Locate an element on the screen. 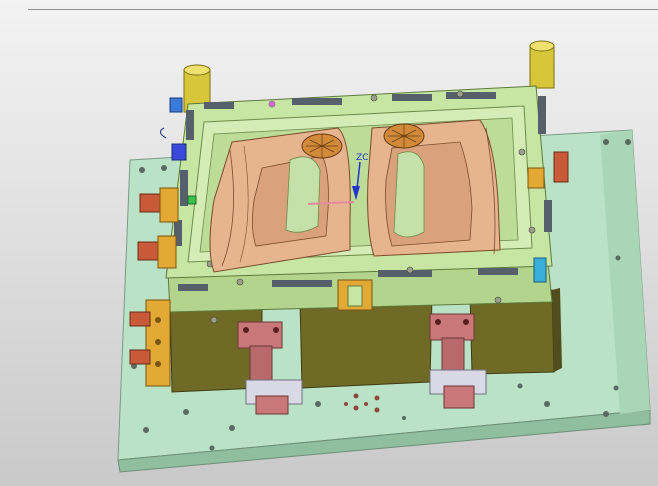 The image size is (658, 486). vent-grille-left is located at coordinates (322, 146).